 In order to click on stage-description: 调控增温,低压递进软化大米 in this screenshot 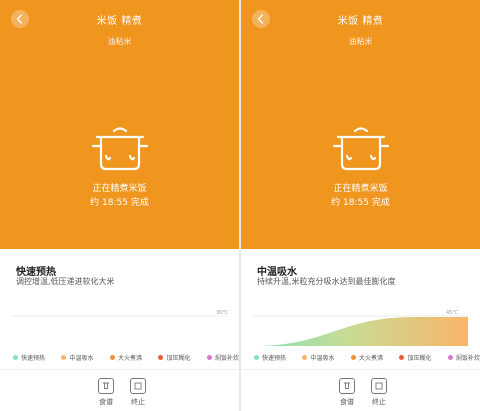, I will do `click(65, 281)`.